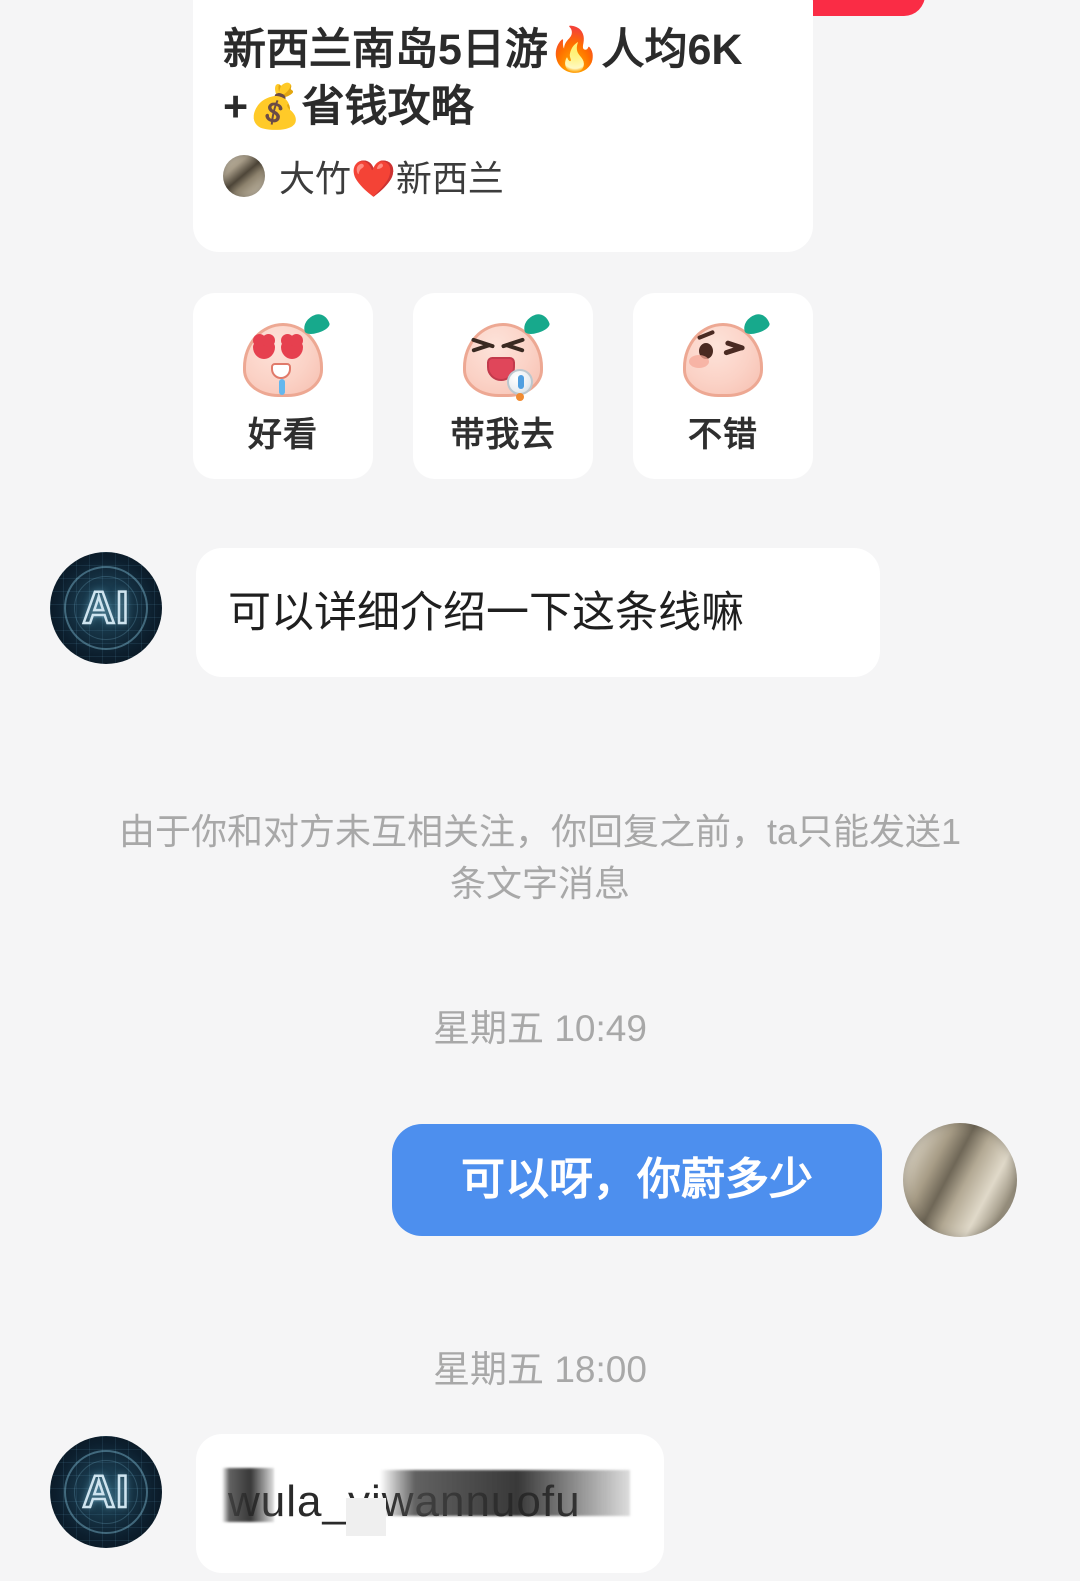 This screenshot has height=1581, width=1080. I want to click on sticker-button-daiwoqu: 带我去, so click(503, 386).